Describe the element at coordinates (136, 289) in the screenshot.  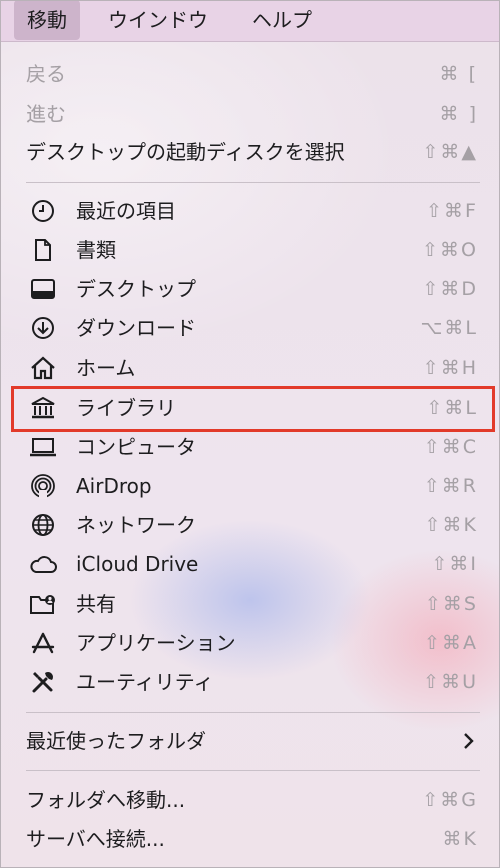
I see `menu-item-label: デスクトップ` at that location.